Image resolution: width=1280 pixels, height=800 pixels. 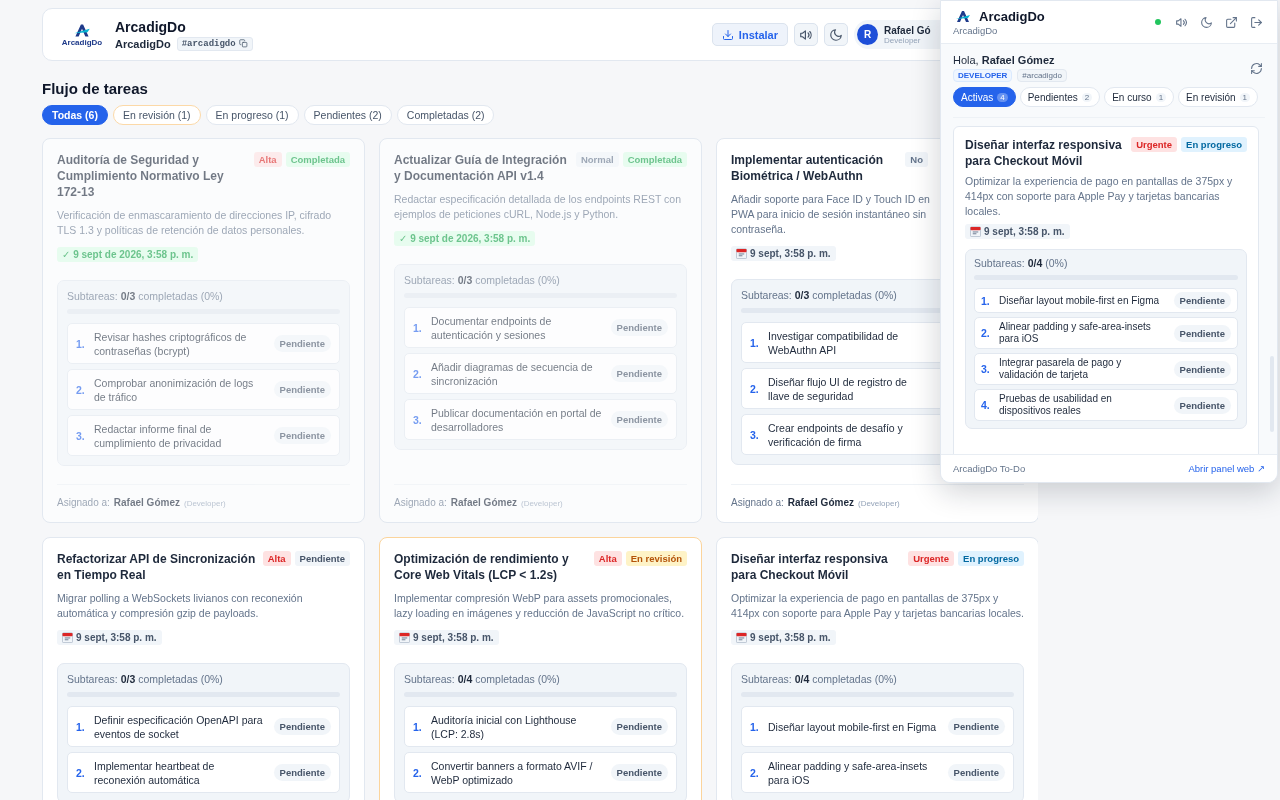 I want to click on role-badge: DEVELOPER, so click(x=983, y=75).